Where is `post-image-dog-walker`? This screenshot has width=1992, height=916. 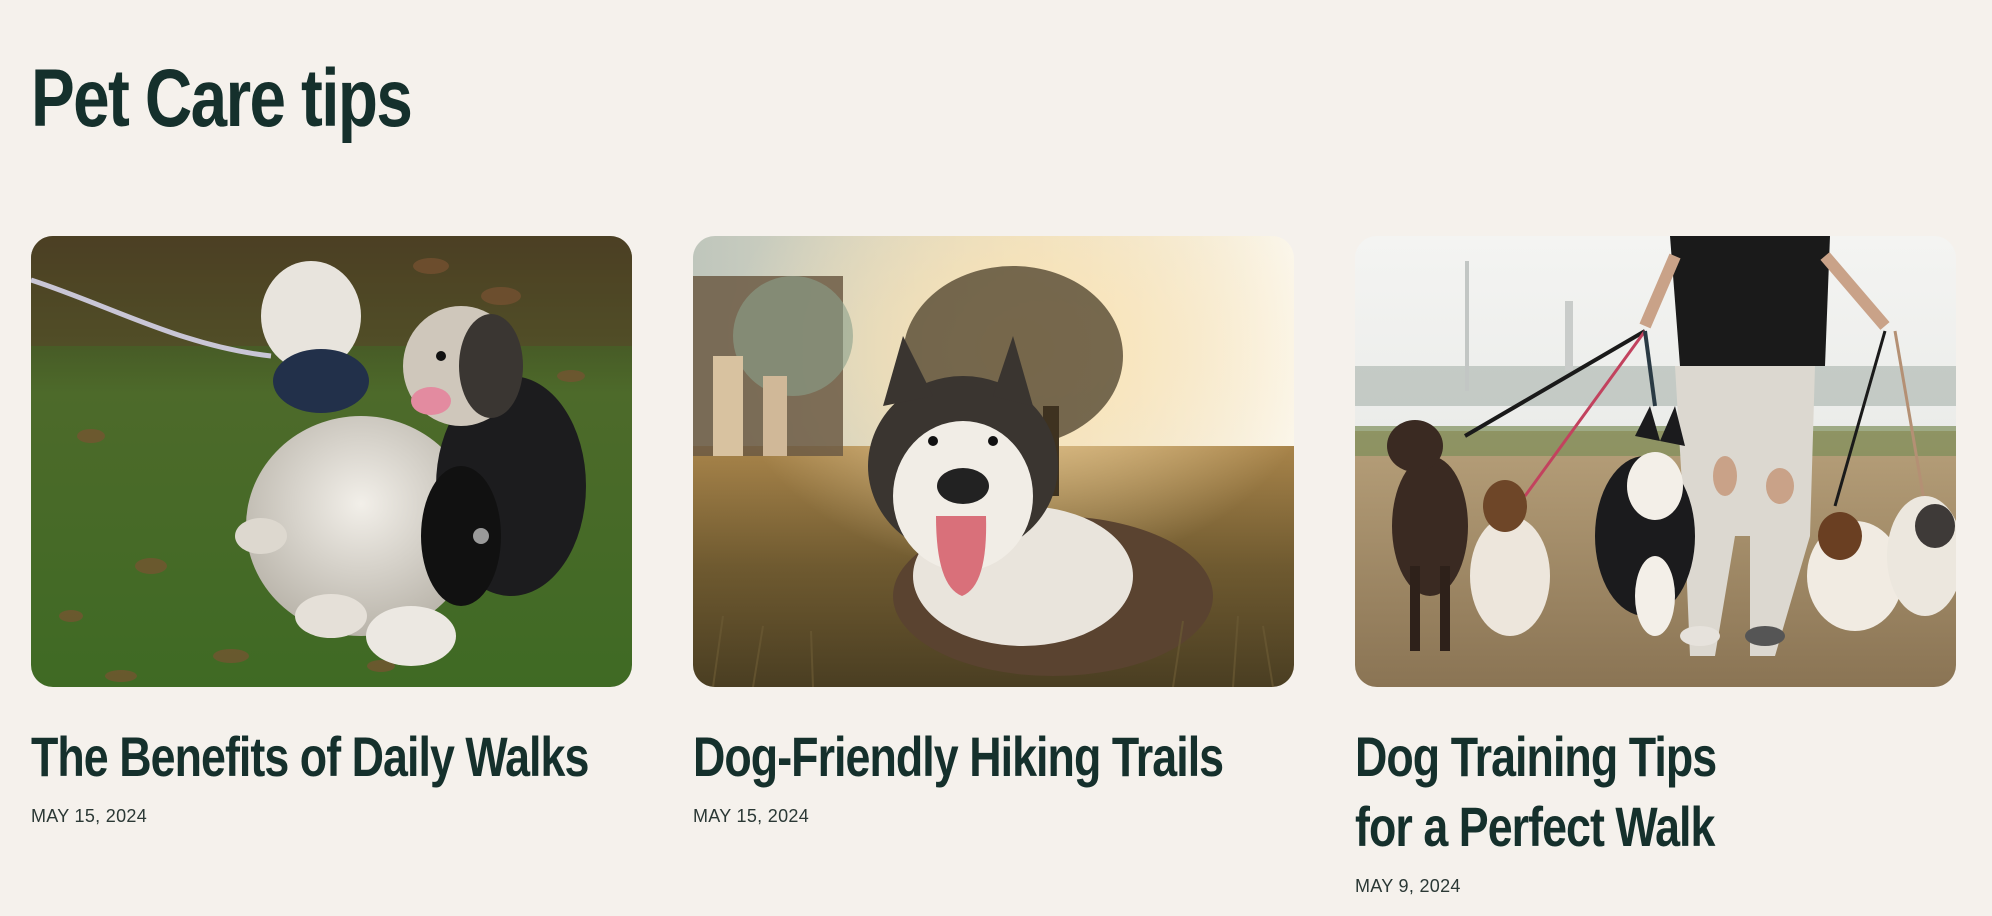 post-image-dog-walker is located at coordinates (1655, 461).